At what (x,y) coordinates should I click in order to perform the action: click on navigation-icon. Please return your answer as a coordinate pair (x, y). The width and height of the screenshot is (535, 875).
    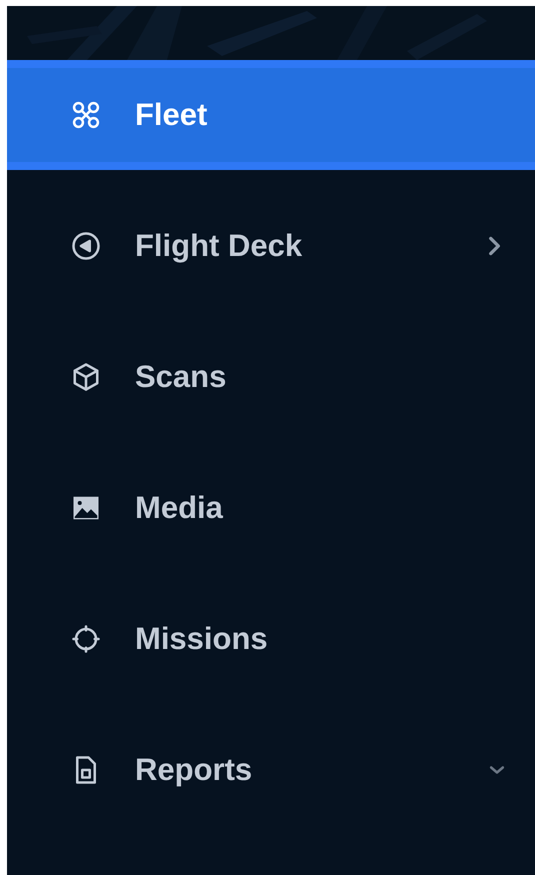
    Looking at the image, I should click on (86, 246).